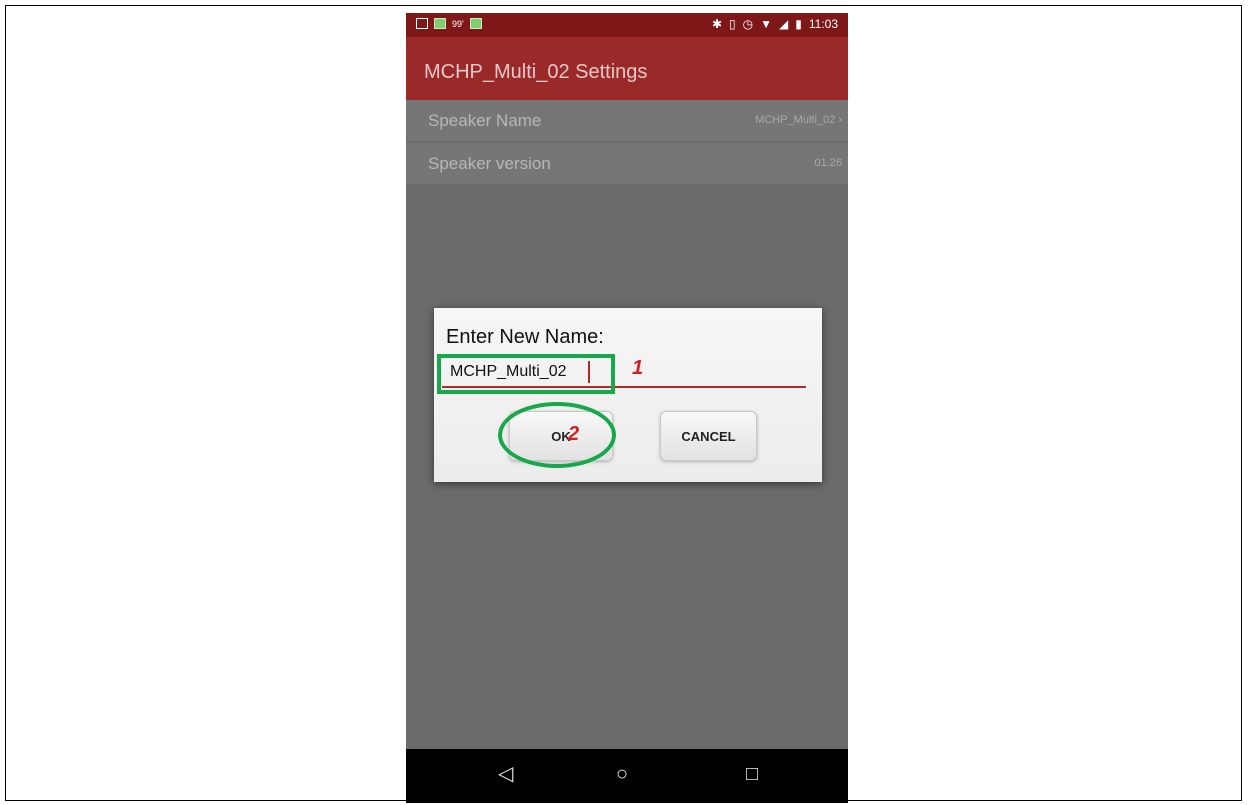 The width and height of the screenshot is (1249, 805). I want to click on app-bar: MCHP_Multi_02 Settings, so click(627, 68).